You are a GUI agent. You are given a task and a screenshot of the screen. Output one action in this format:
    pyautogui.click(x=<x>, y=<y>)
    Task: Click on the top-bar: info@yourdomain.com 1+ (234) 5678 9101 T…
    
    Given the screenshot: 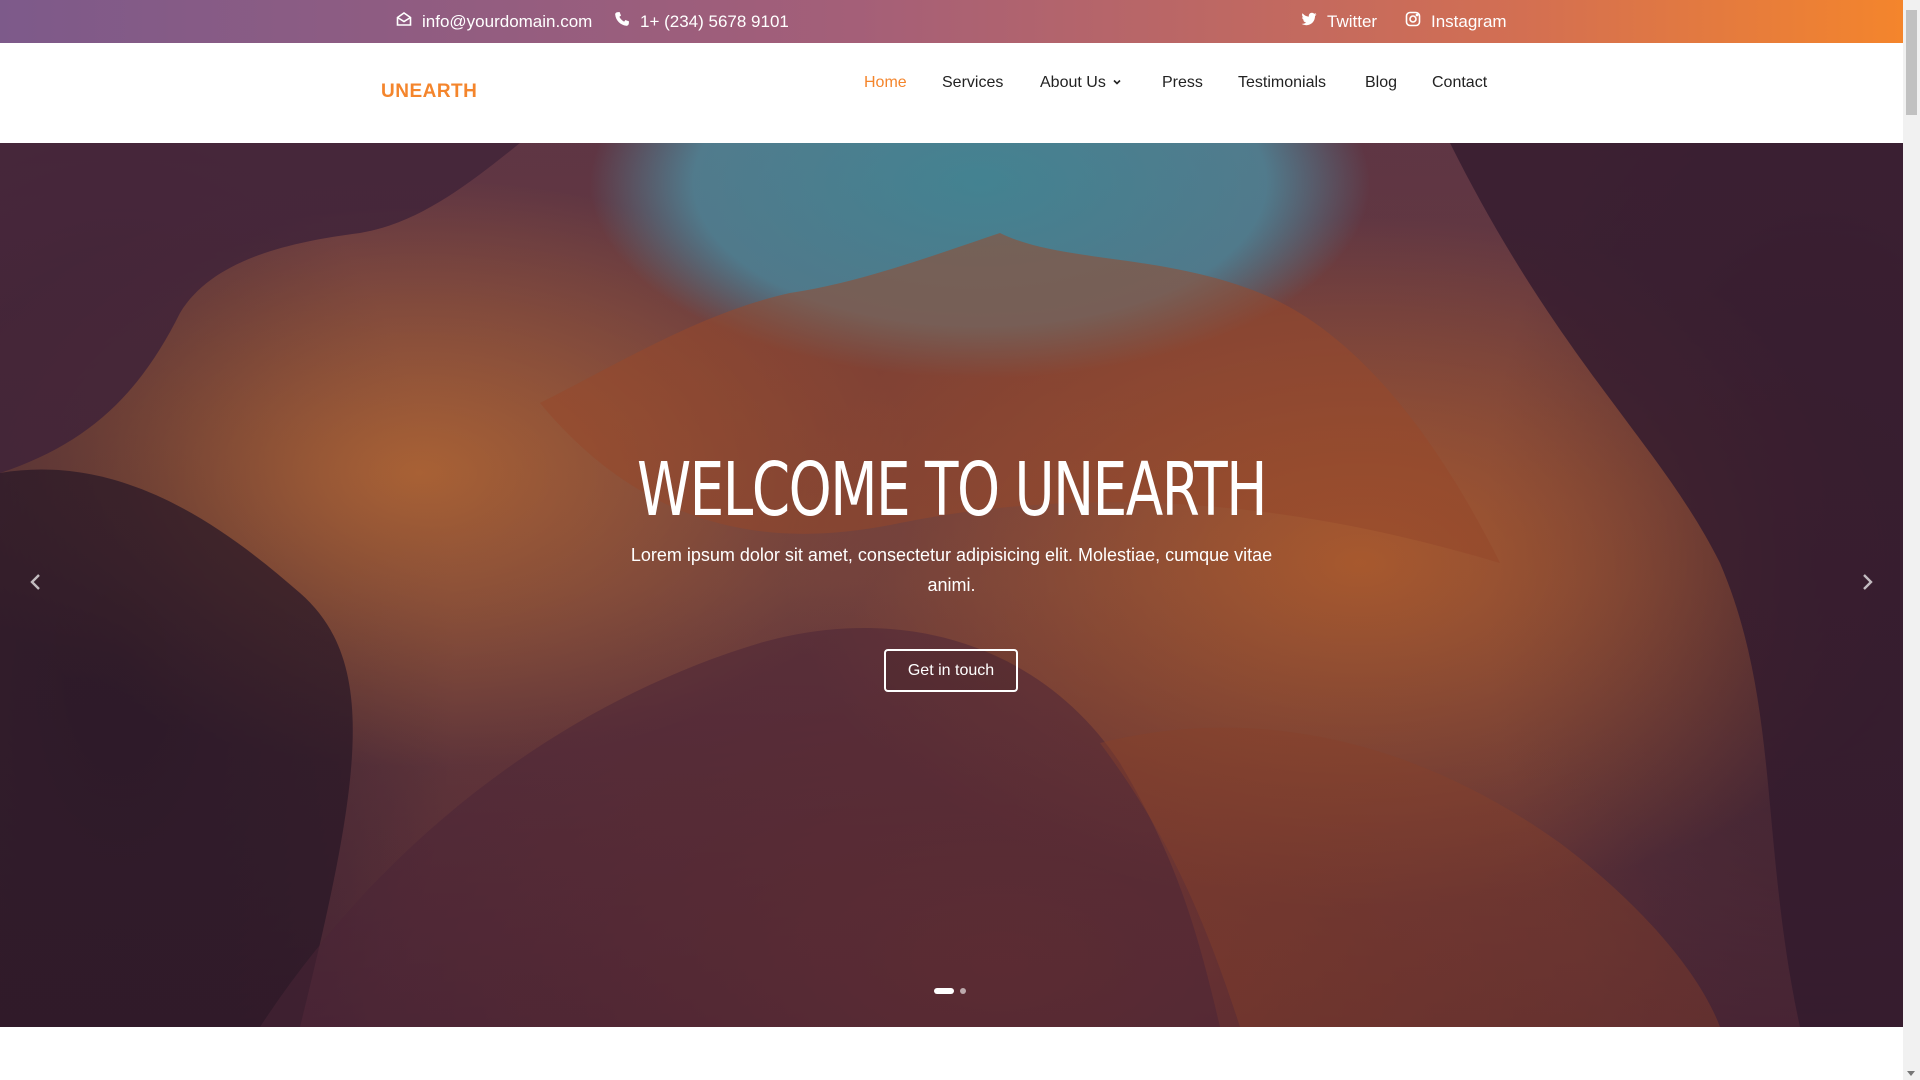 What is the action you would take?
    pyautogui.click(x=951, y=21)
    